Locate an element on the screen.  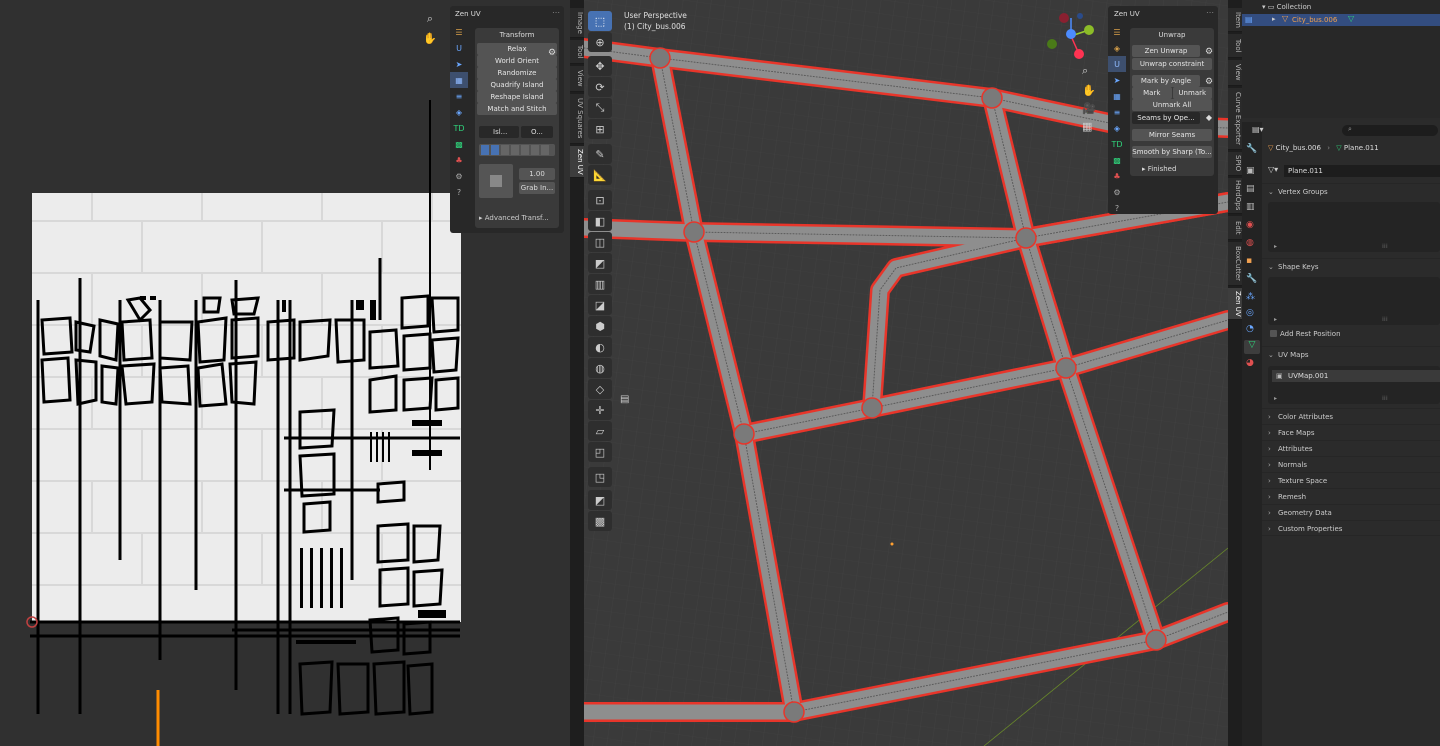
bevel-tool-icon: ◩ is located at coordinates (600, 263).